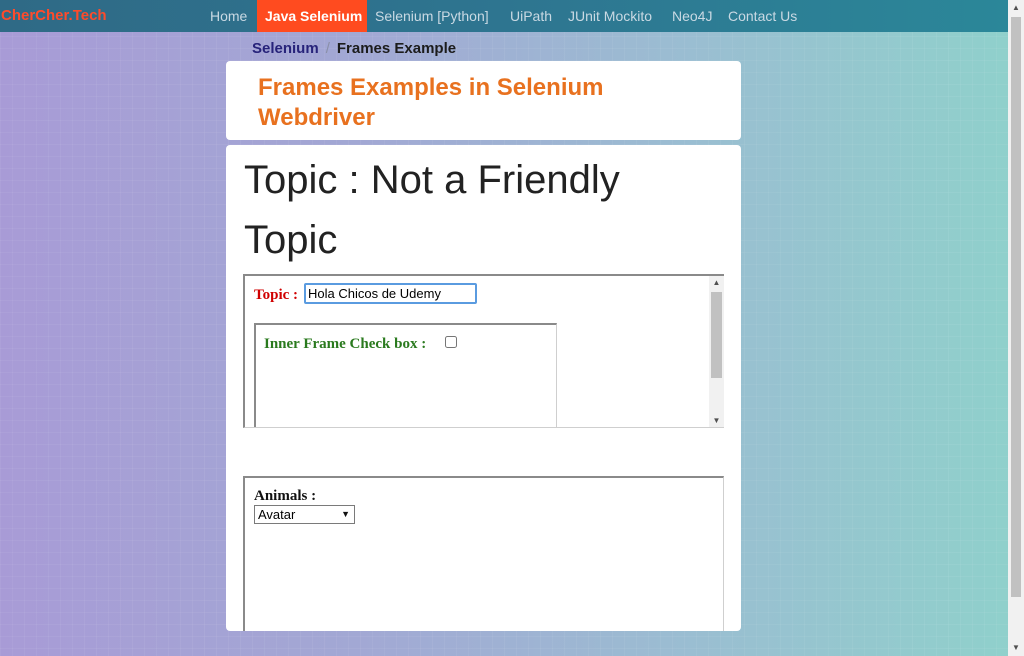 This screenshot has height=656, width=1024. Describe the element at coordinates (277, 514) in the screenshot. I see `animals-selected-value: Avatar` at that location.